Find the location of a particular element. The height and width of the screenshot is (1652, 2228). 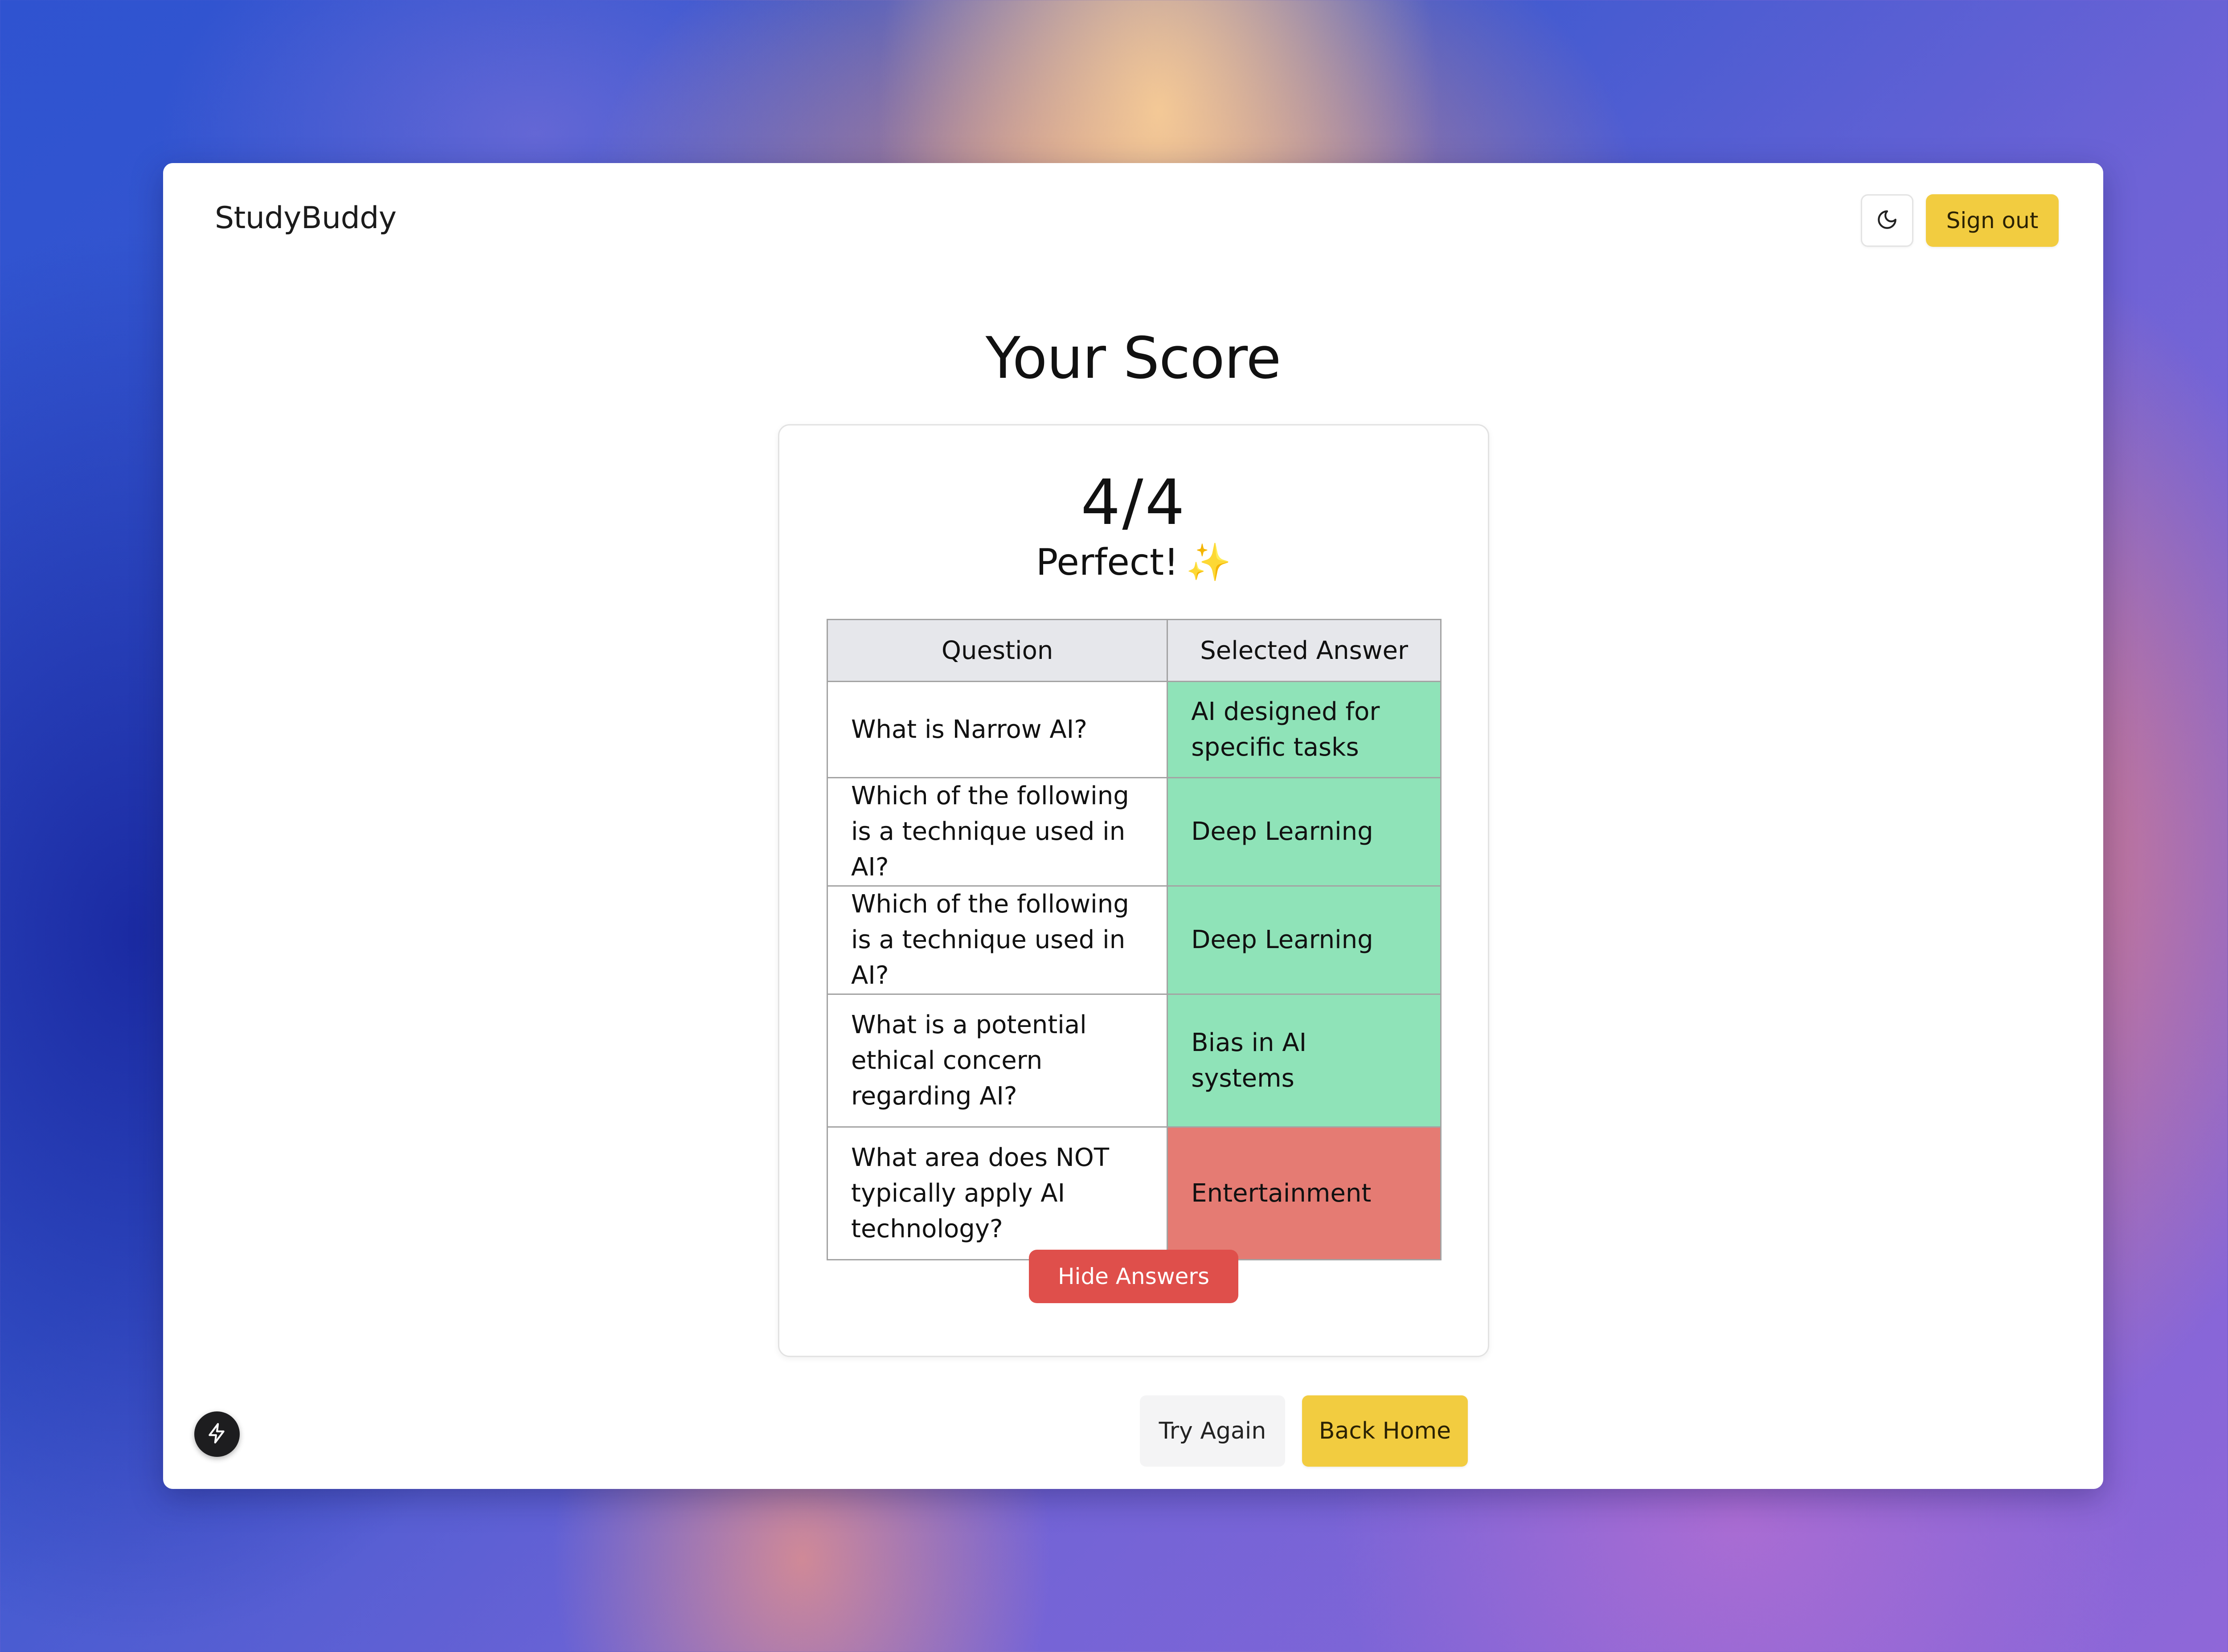

bolt-icon is located at coordinates (217, 1434).